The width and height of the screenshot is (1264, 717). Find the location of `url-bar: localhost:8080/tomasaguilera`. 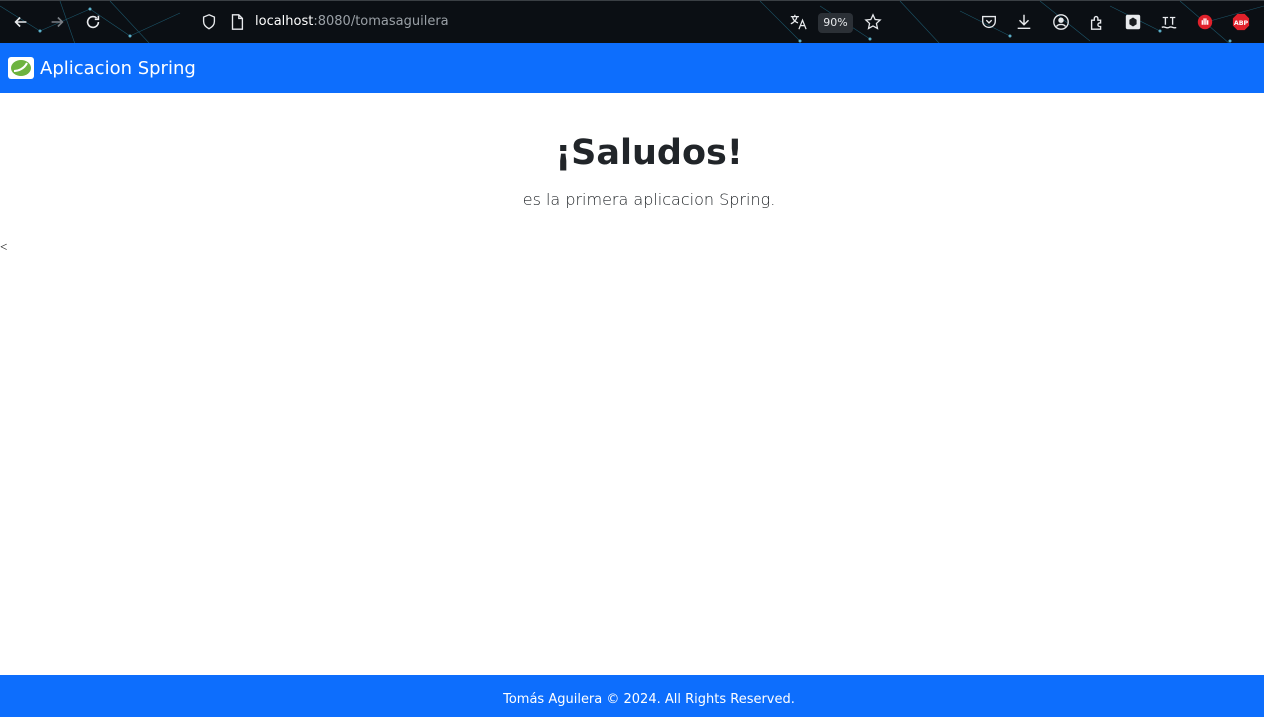

url-bar: localhost:8080/tomasaguilera is located at coordinates (352, 21).